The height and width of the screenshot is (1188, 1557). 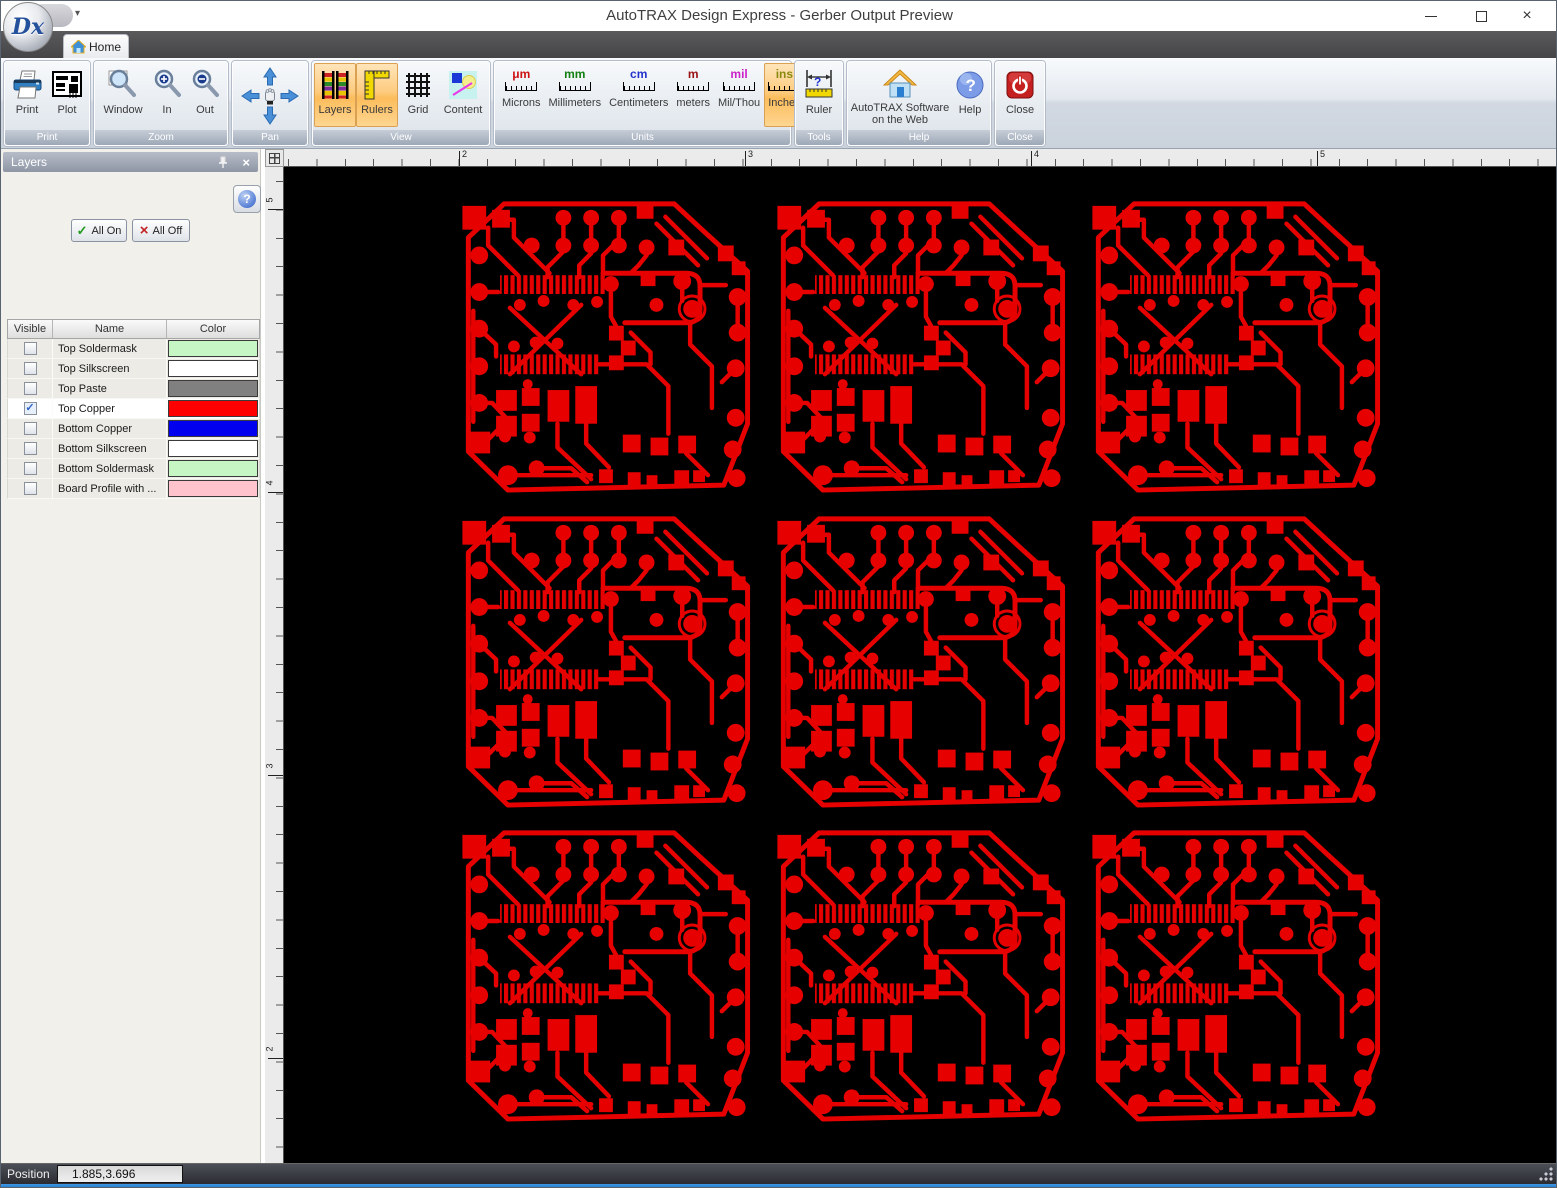 I want to click on plot-button: Plot, so click(x=67, y=95).